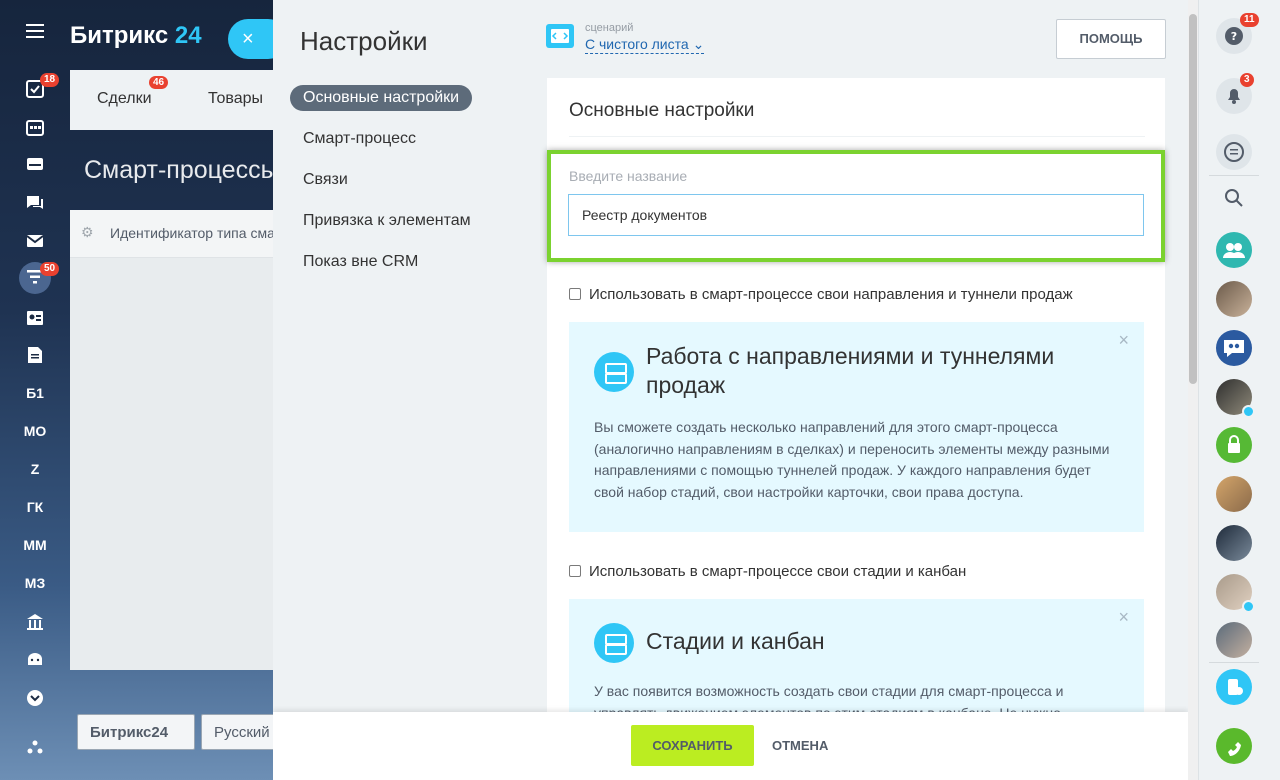 This screenshot has width=1280, height=780. Describe the element at coordinates (35, 747) in the screenshot. I see `structure-icon` at that location.